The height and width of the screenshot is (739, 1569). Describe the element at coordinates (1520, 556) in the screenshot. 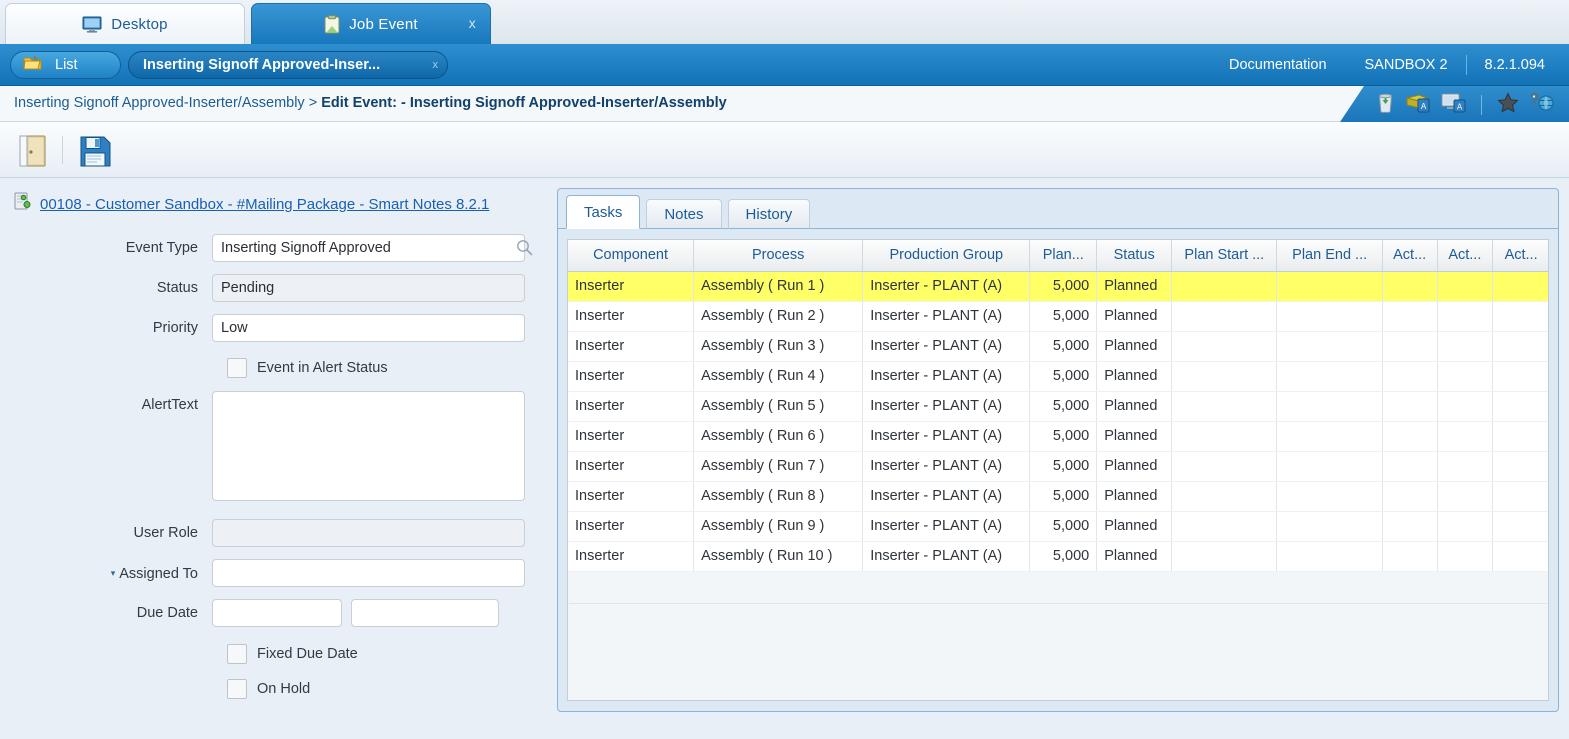

I see `cell-r9-c9` at that location.